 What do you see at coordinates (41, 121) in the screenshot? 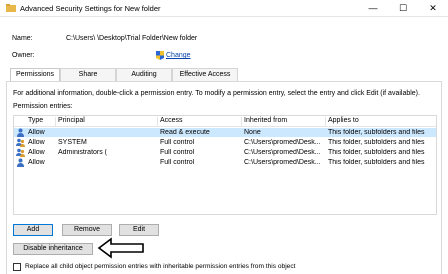
I see `column-header-type: Type` at bounding box center [41, 121].